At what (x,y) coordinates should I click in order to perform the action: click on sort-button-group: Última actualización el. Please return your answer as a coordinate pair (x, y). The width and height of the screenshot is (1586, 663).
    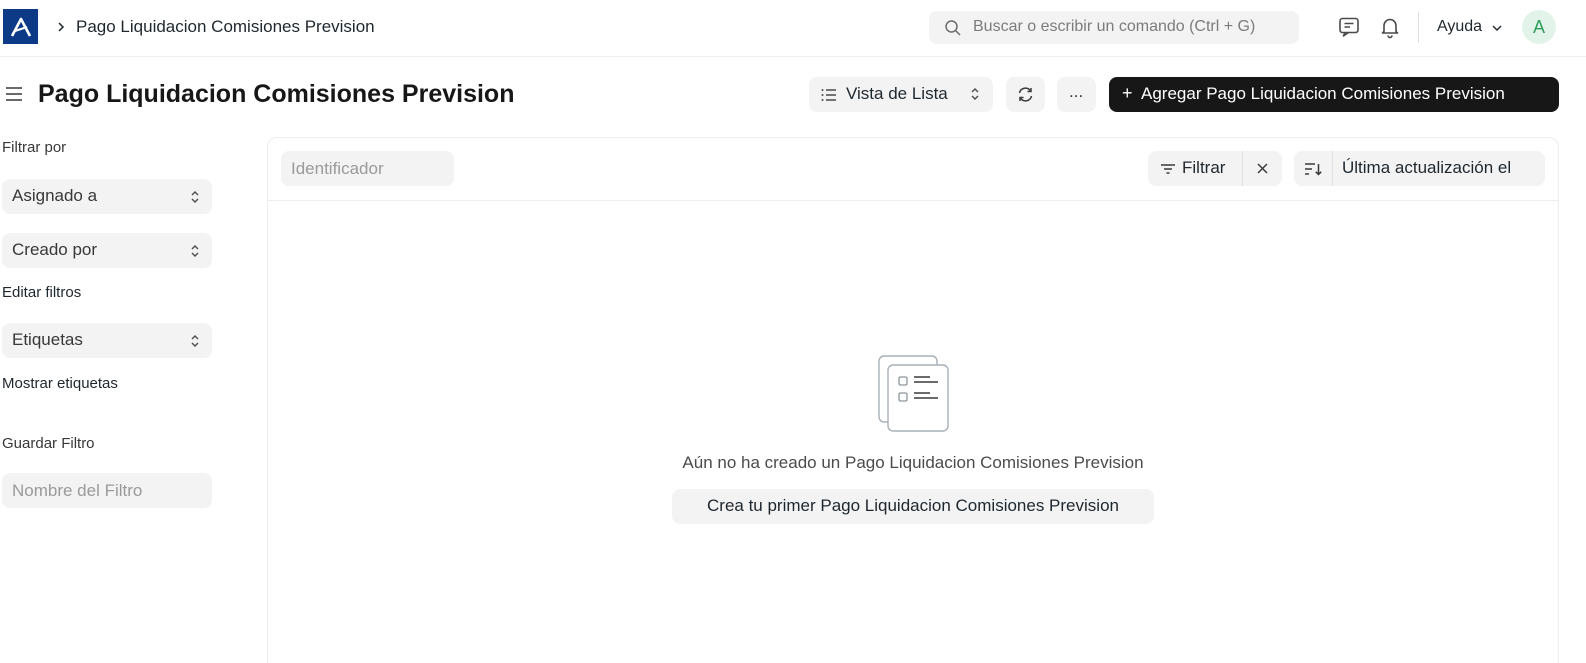
    Looking at the image, I should click on (1419, 168).